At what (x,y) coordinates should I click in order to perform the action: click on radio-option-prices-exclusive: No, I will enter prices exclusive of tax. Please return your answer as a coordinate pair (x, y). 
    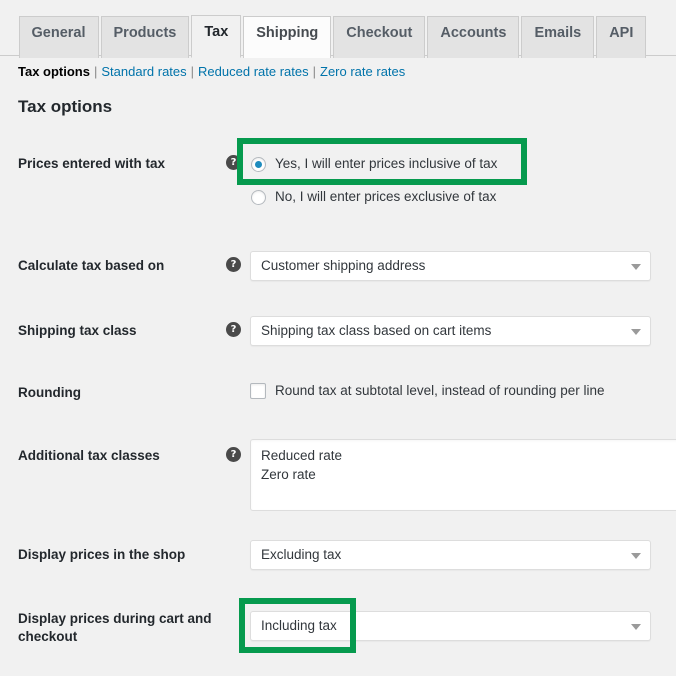
    Looking at the image, I should click on (373, 197).